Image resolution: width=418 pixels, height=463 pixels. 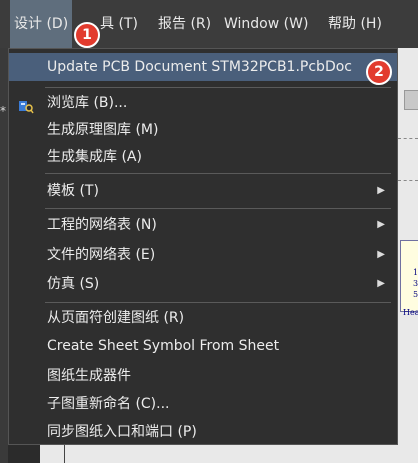 I want to click on menu-item-make-schematic-library: 生成原理图库 (M), so click(x=203, y=130).